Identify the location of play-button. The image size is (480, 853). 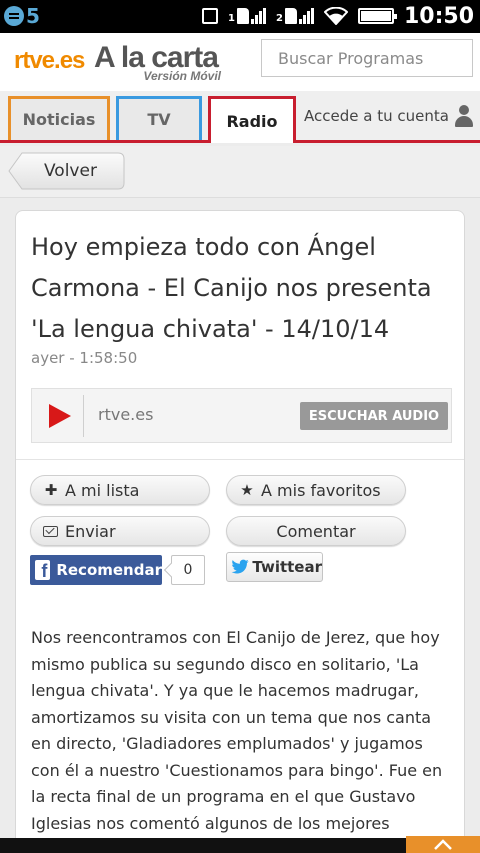
(62, 416).